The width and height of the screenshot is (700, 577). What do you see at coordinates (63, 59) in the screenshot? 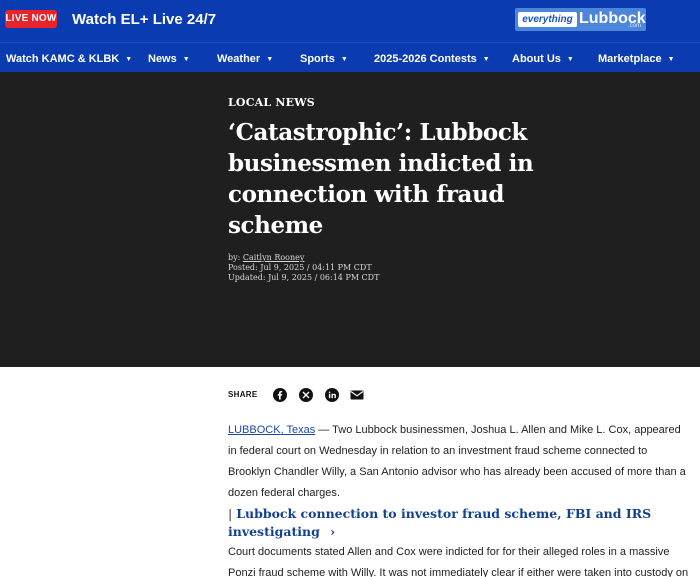
I see `nav-item-label: Watch KAMC & KLBK` at bounding box center [63, 59].